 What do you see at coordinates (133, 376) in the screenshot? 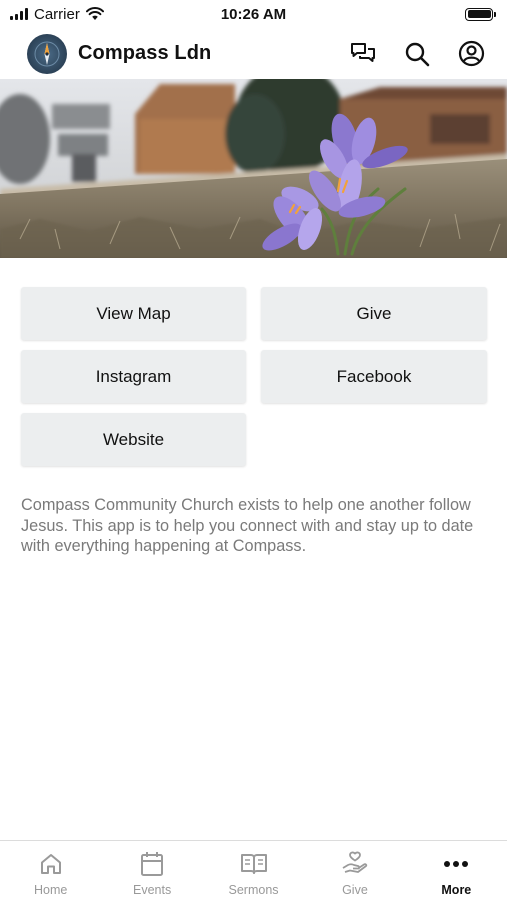
I see `instagram-button: Instagram` at bounding box center [133, 376].